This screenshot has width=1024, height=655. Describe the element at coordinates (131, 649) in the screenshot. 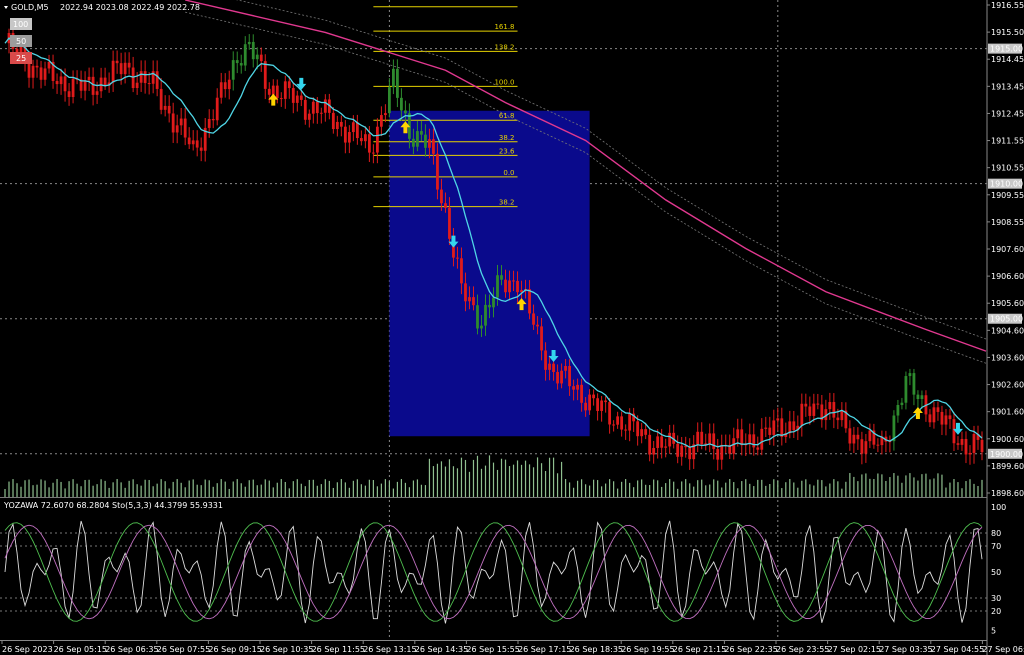

I see `time-tick-label: 26 Sep 06:35` at that location.